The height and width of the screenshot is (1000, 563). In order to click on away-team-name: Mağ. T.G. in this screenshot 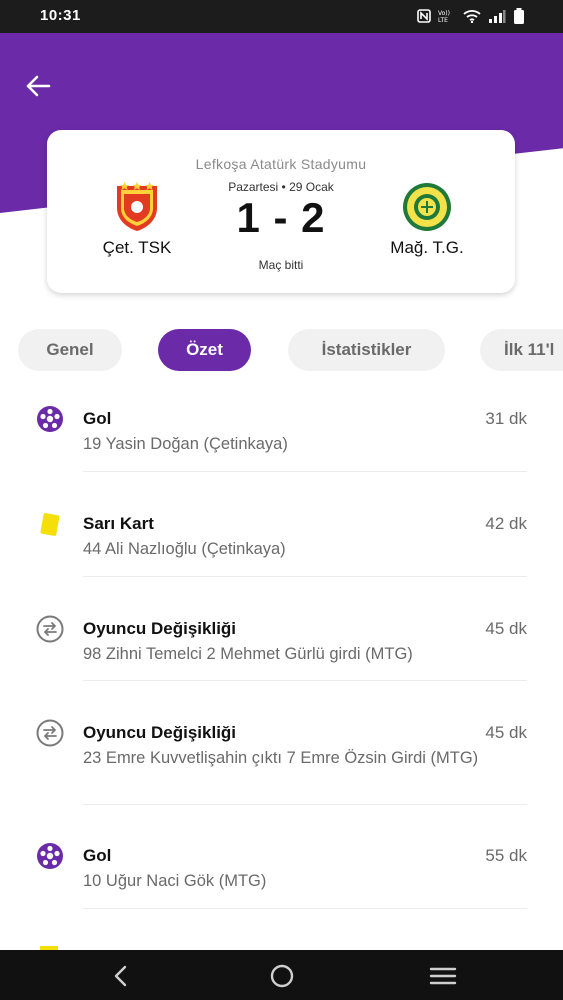, I will do `click(427, 247)`.